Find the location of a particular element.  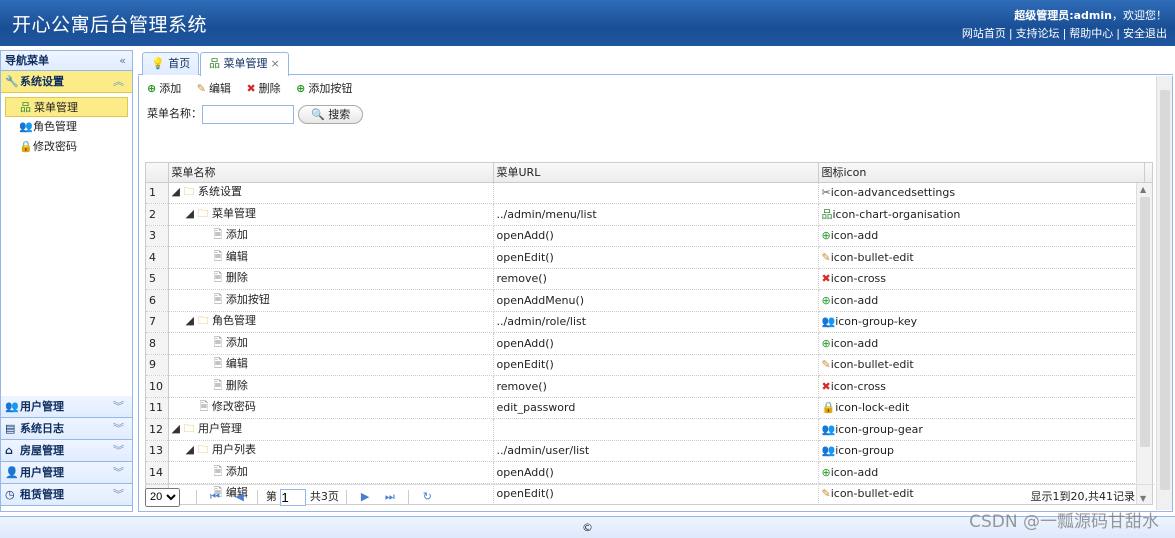

menu-name-text: 删除 is located at coordinates (236, 385).